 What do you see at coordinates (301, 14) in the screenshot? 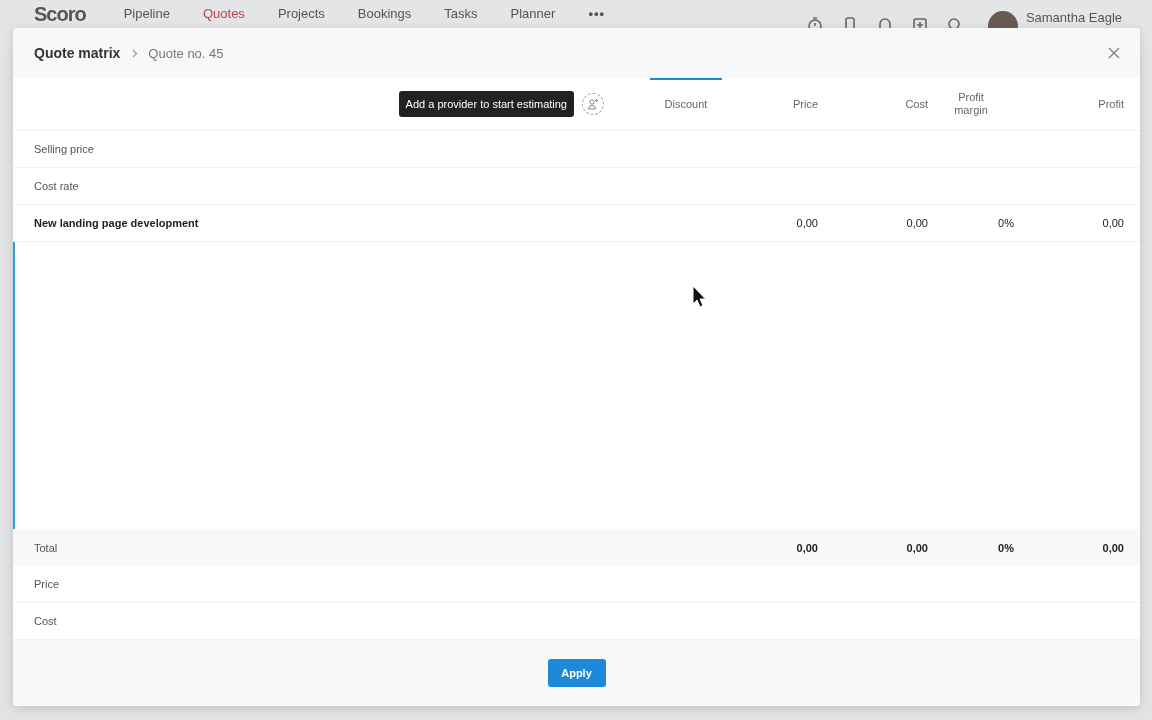
I see `nav-tab: Projects` at bounding box center [301, 14].